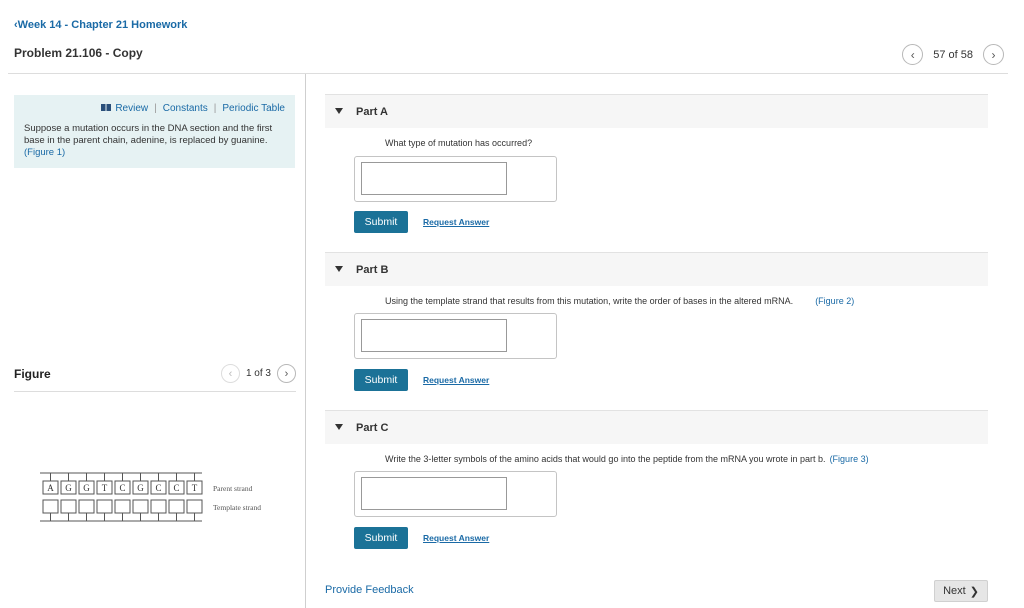  Describe the element at coordinates (834, 301) in the screenshot. I see `figure-2-link: (Figure 2)` at that location.